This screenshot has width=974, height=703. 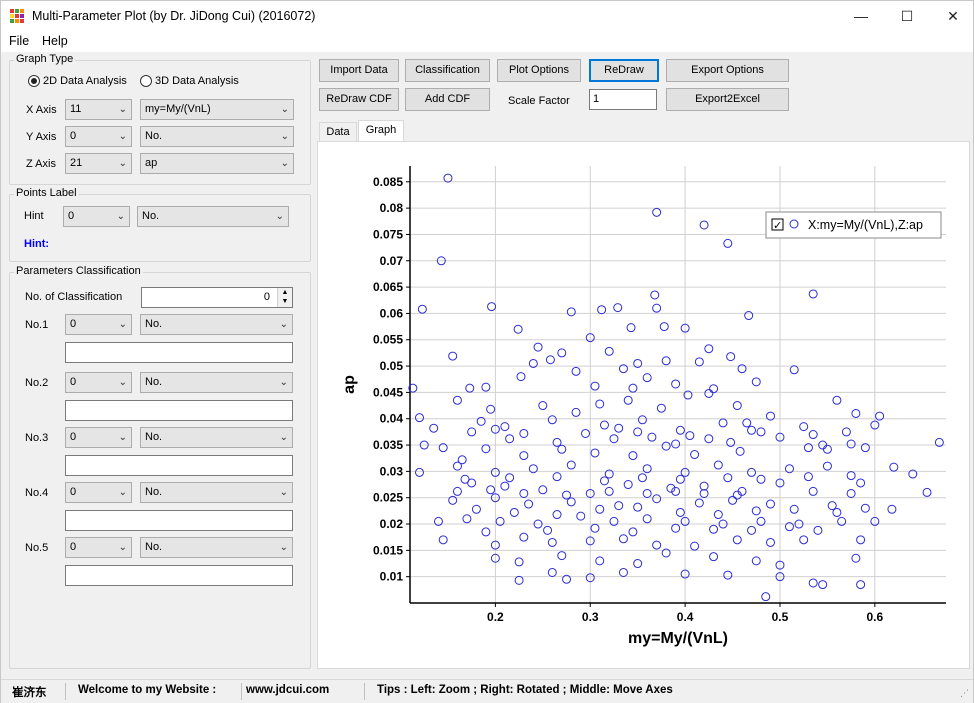 I want to click on class-1-name-select: No. ⌄, so click(x=216, y=324).